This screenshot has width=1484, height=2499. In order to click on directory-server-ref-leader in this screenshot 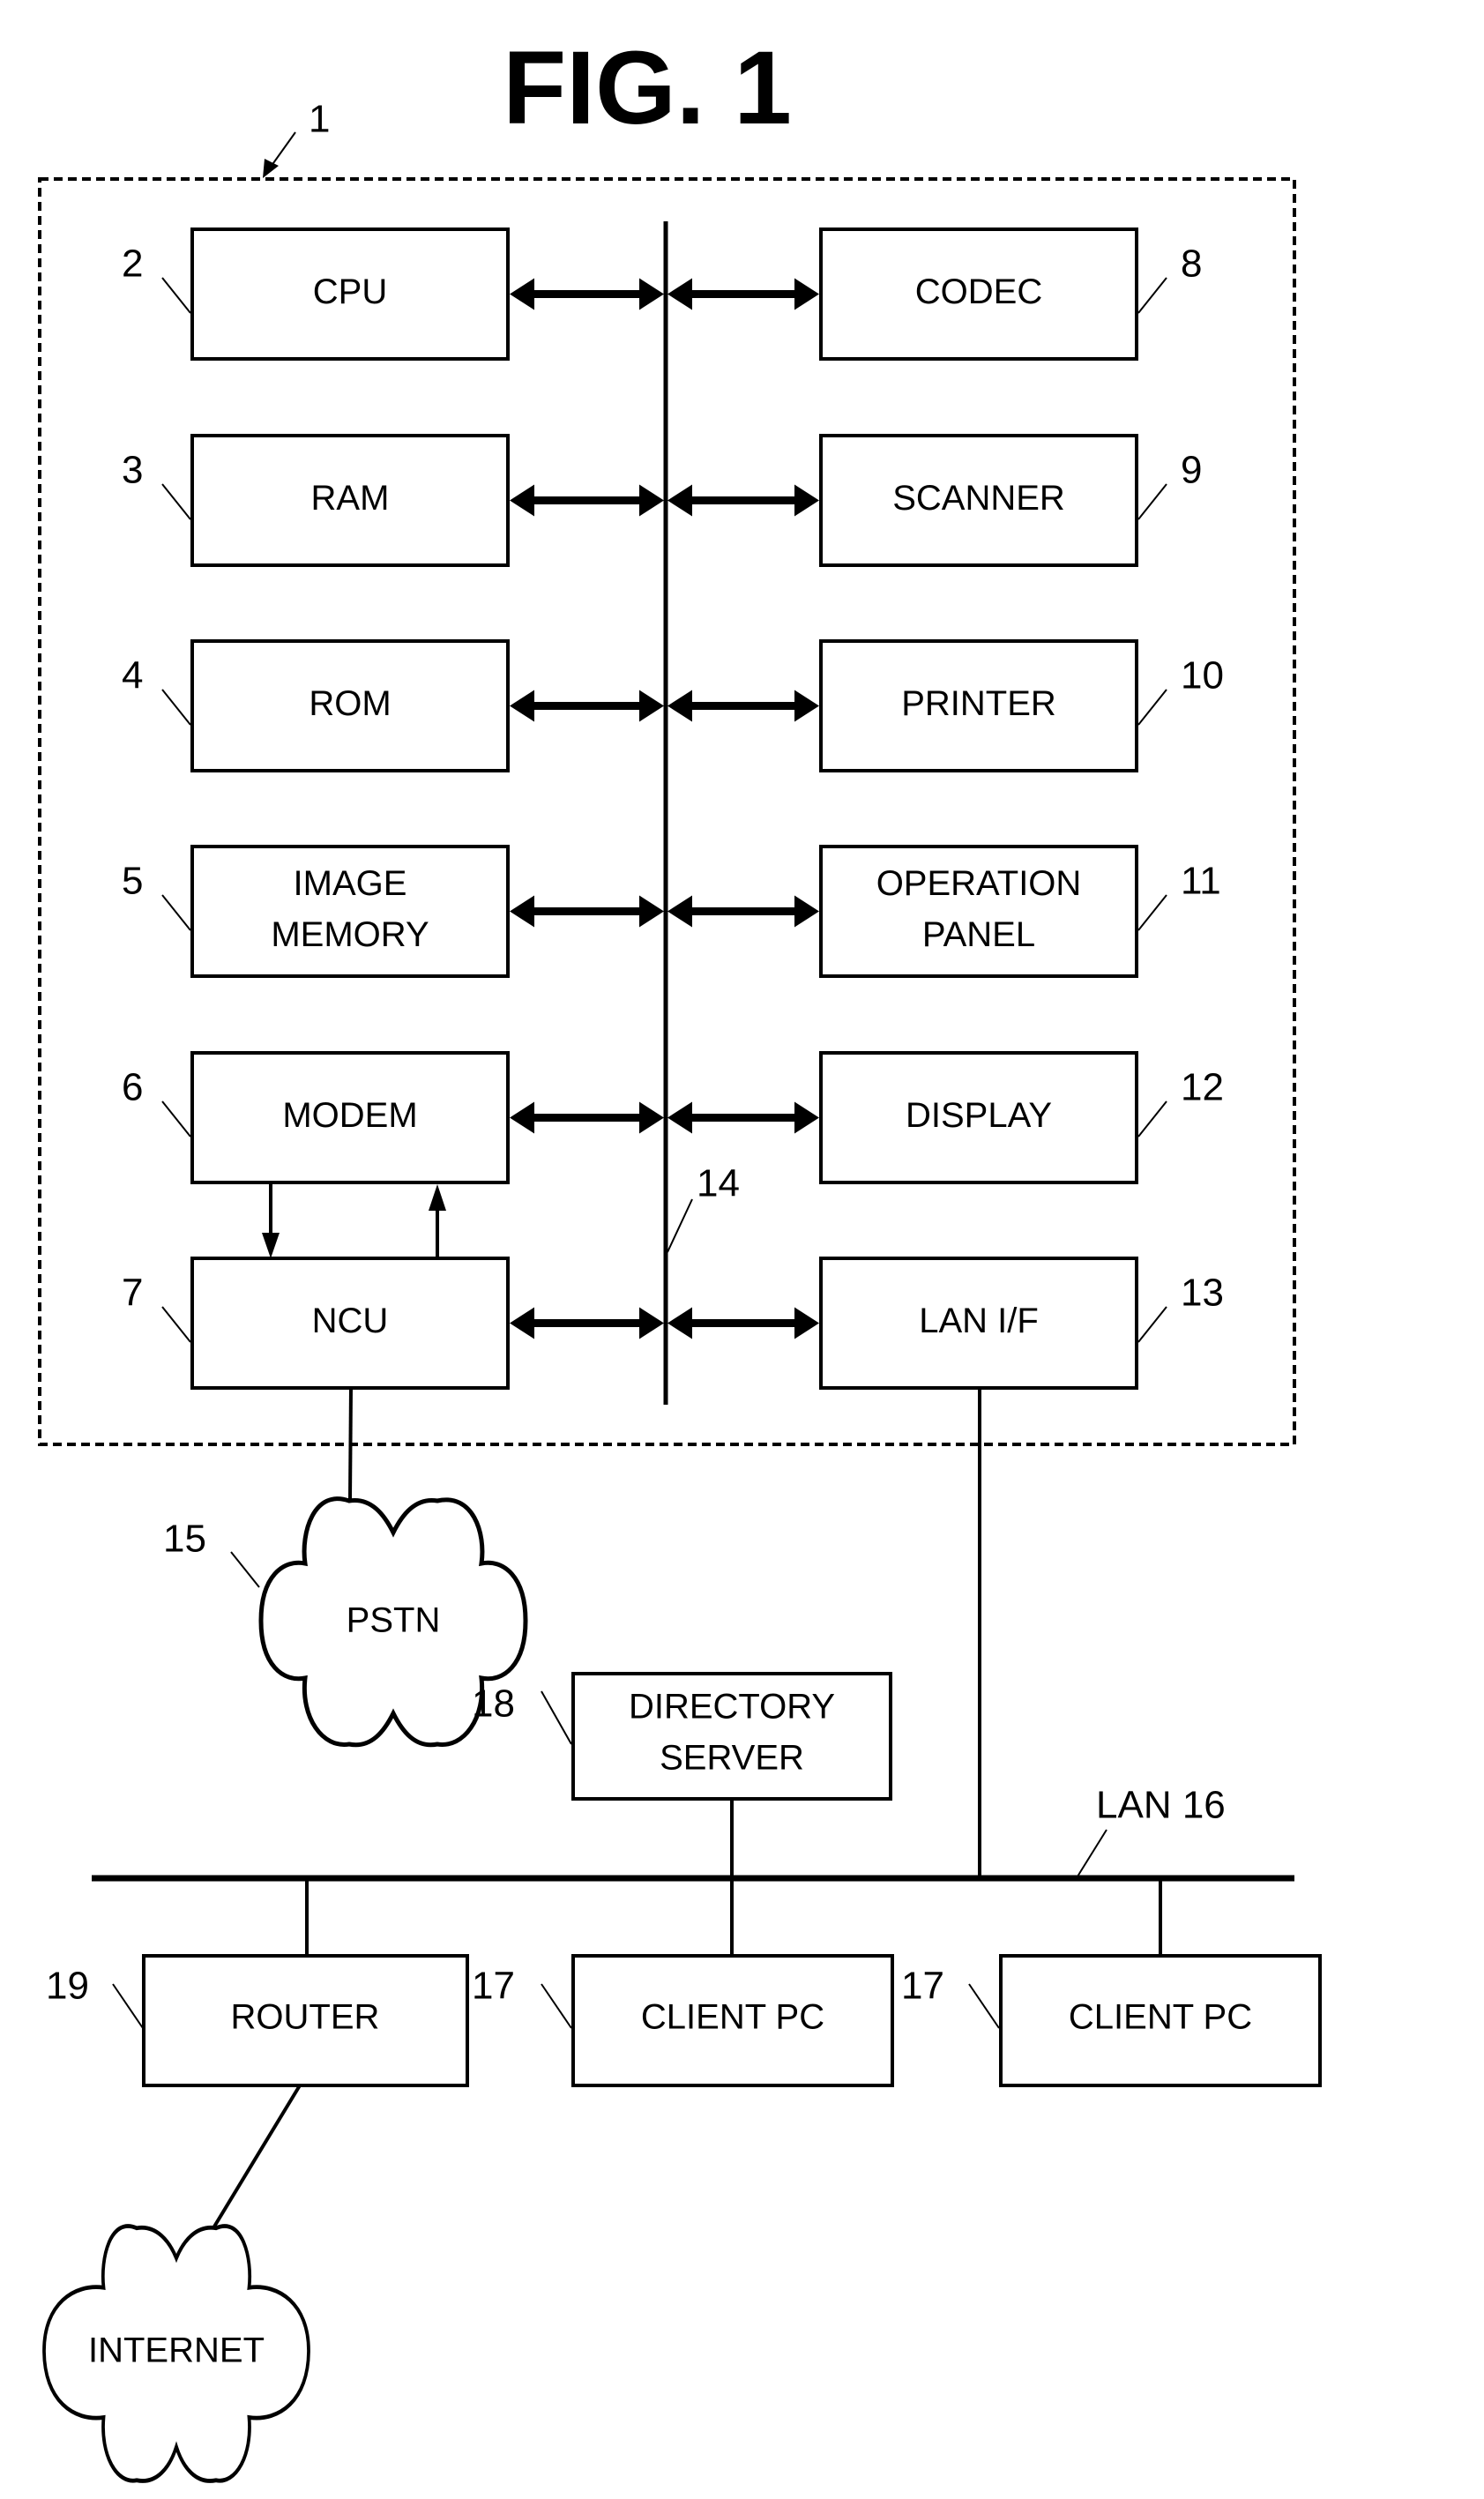, I will do `click(556, 1717)`.